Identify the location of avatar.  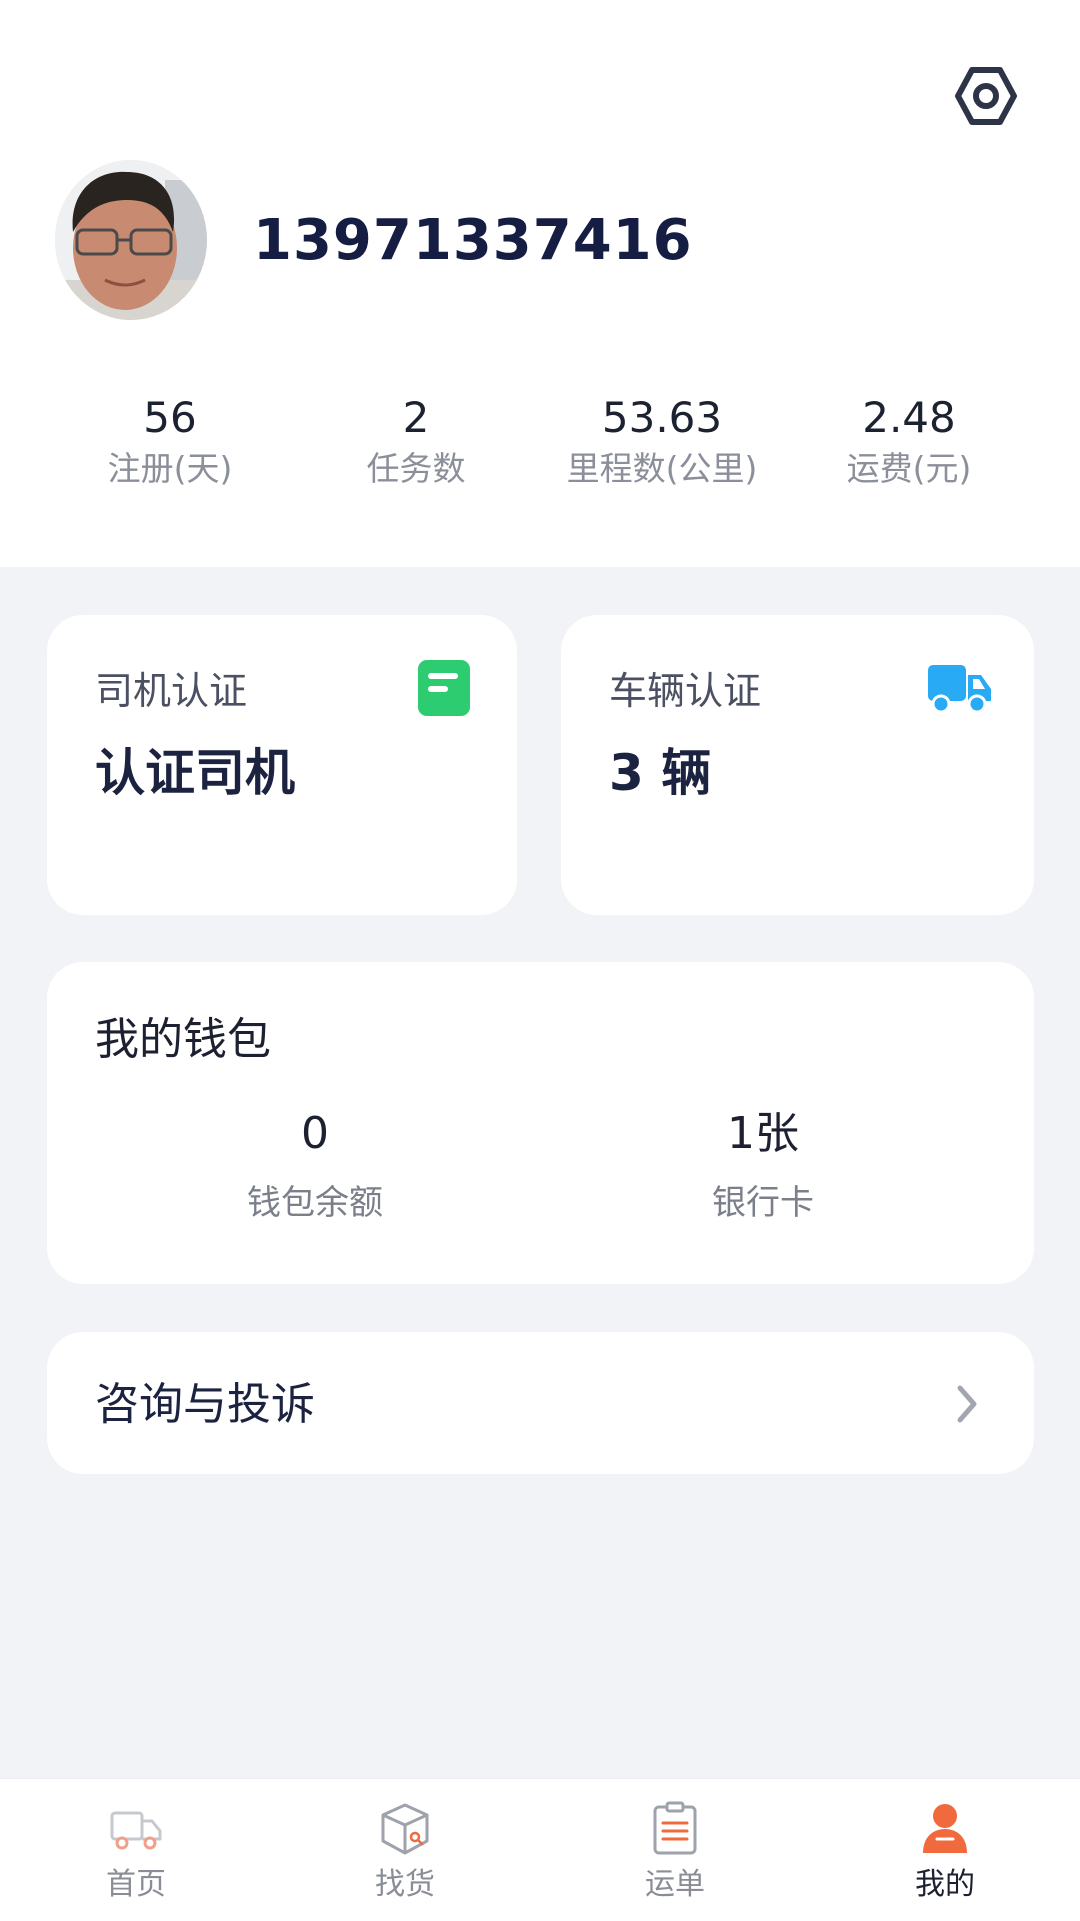
(131, 240).